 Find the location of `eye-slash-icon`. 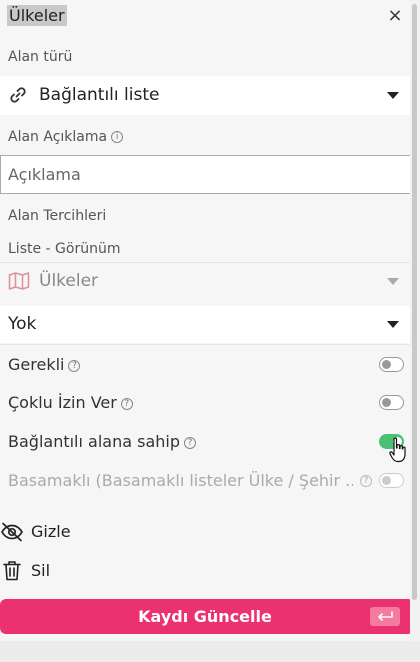

eye-slash-icon is located at coordinates (12, 534).